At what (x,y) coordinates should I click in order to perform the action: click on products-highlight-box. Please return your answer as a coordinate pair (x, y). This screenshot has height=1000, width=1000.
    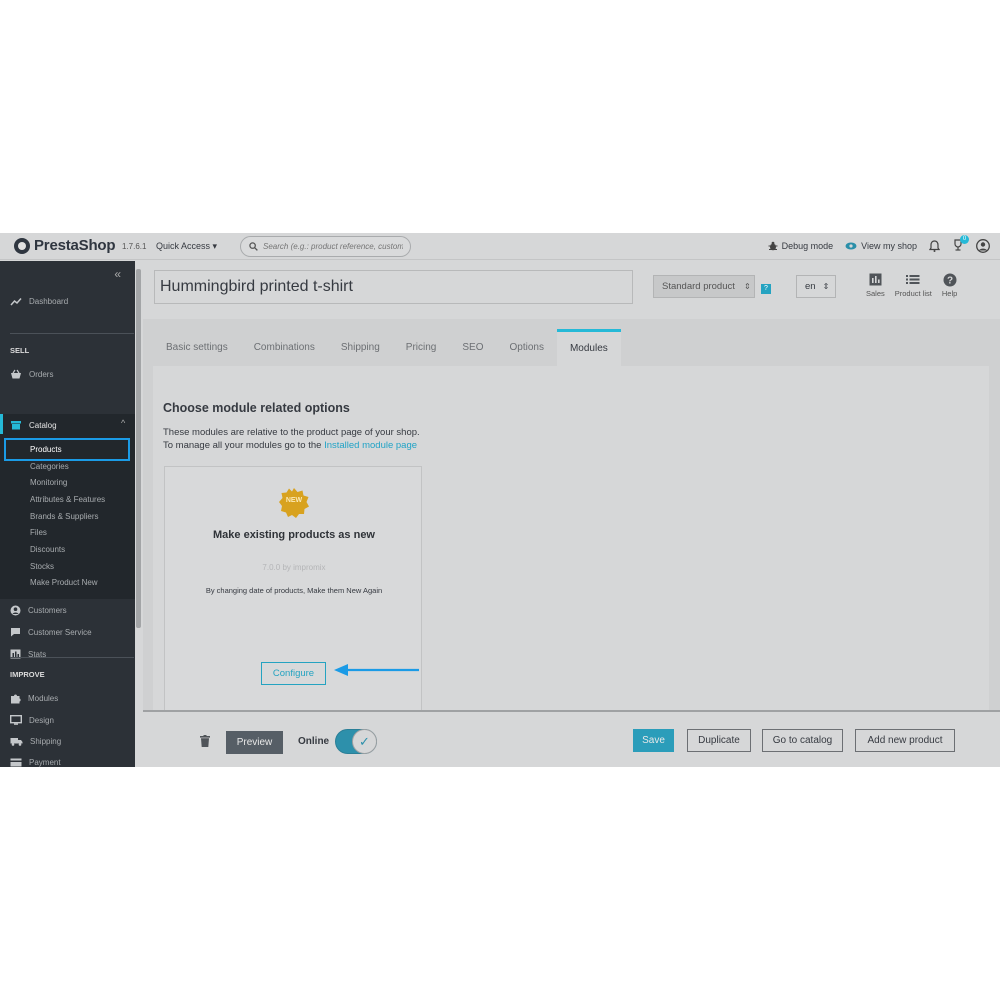
    Looking at the image, I should click on (67, 449).